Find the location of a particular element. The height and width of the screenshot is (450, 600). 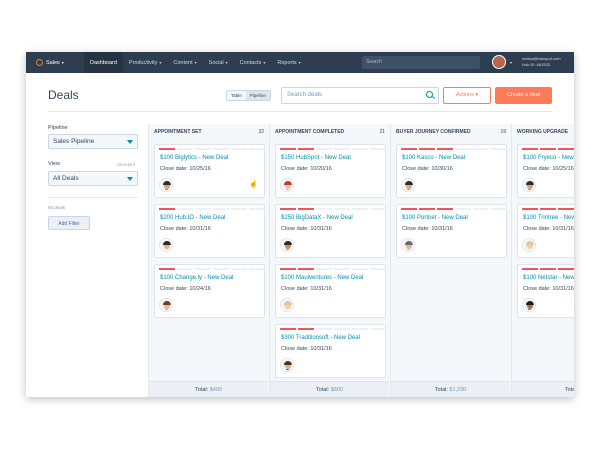

user-info: melisa@hubspot.com Hub ID: 681533 is located at coordinates (541, 62).